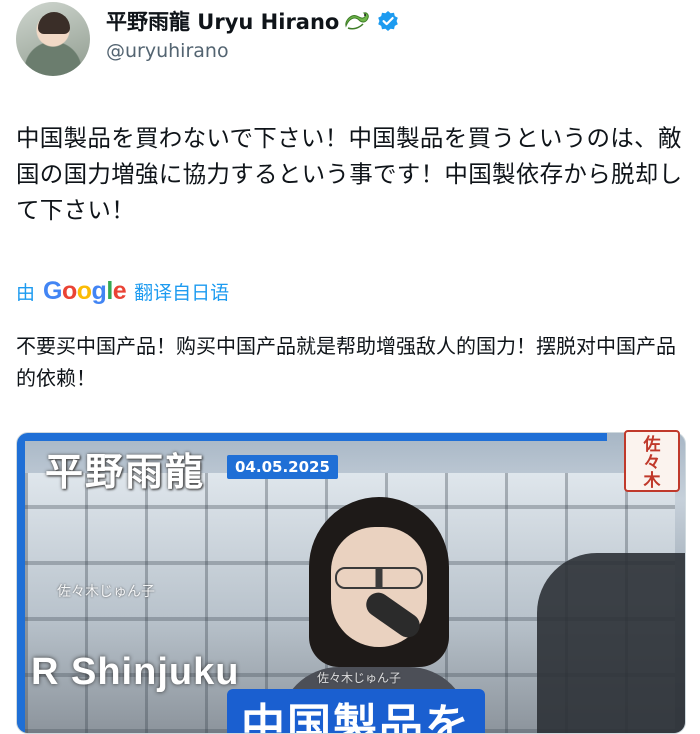 This screenshot has width=700, height=734. I want to click on handle: @uryuhirano, so click(167, 51).